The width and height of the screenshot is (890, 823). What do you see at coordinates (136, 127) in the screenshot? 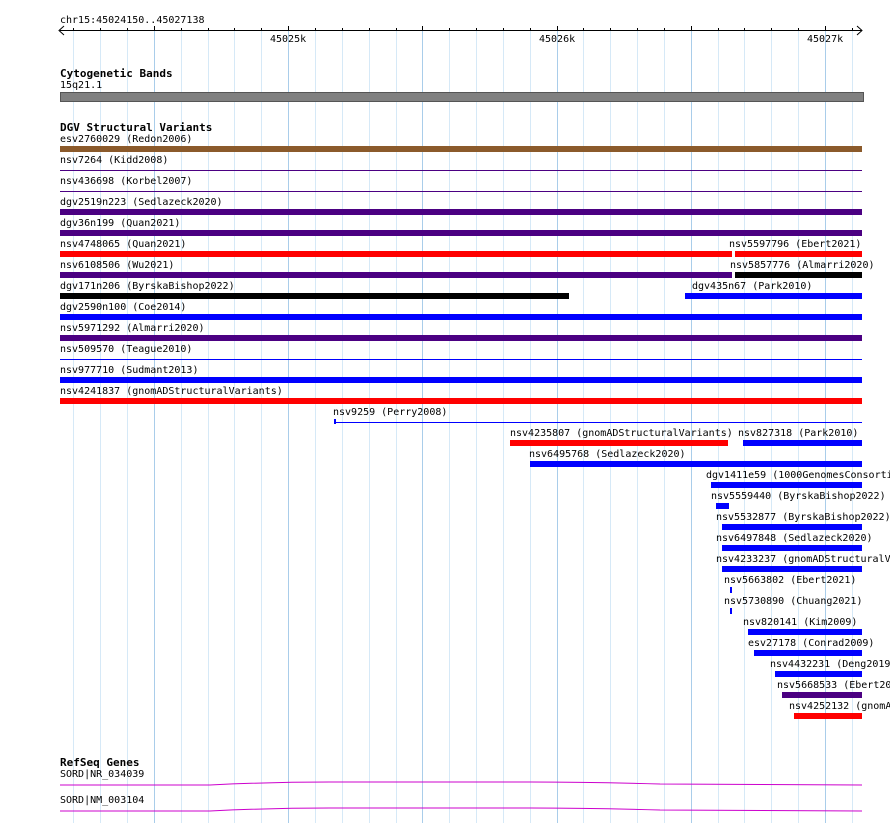
I see `dgv-track-title: DGV Structural Variants` at bounding box center [136, 127].